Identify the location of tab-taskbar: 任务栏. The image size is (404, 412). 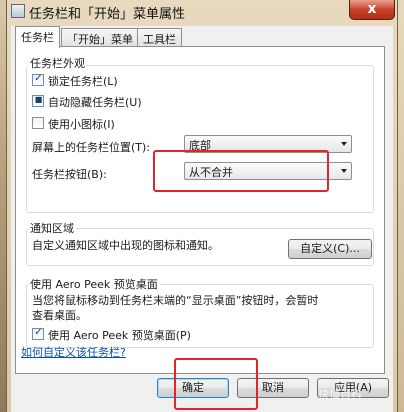
(37, 37).